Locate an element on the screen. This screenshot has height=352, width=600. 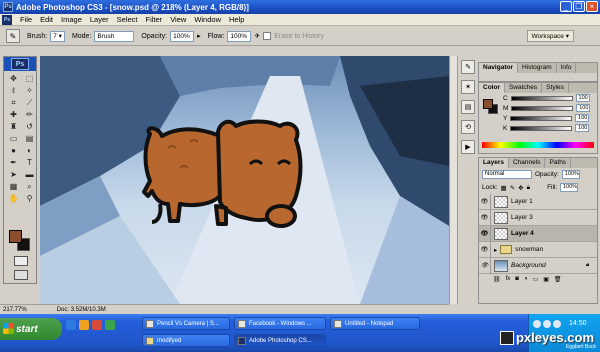
tab-layers: Layers is located at coordinates (494, 163).